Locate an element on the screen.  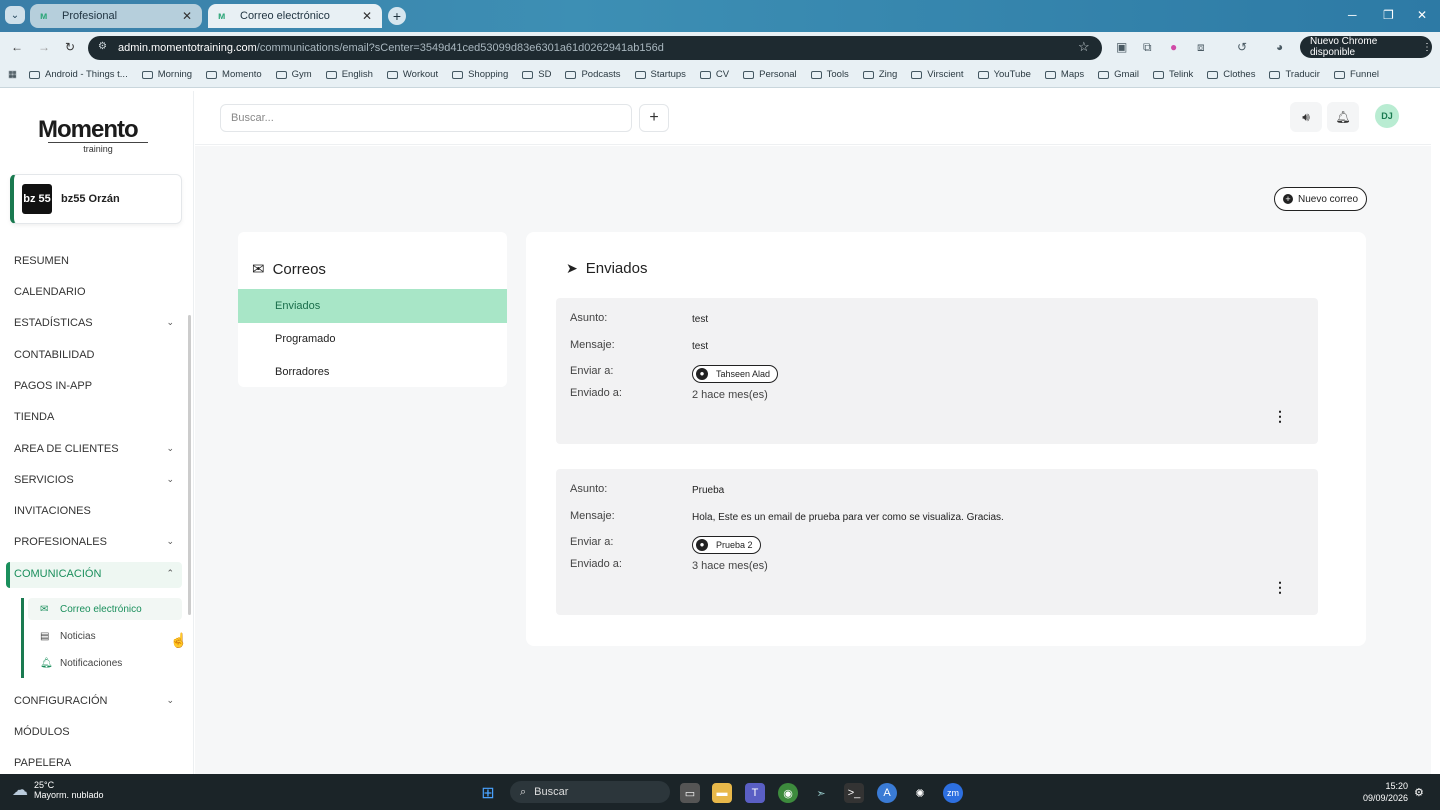
screenshot-extension-icon: ▣ is located at coordinates (1121, 47).